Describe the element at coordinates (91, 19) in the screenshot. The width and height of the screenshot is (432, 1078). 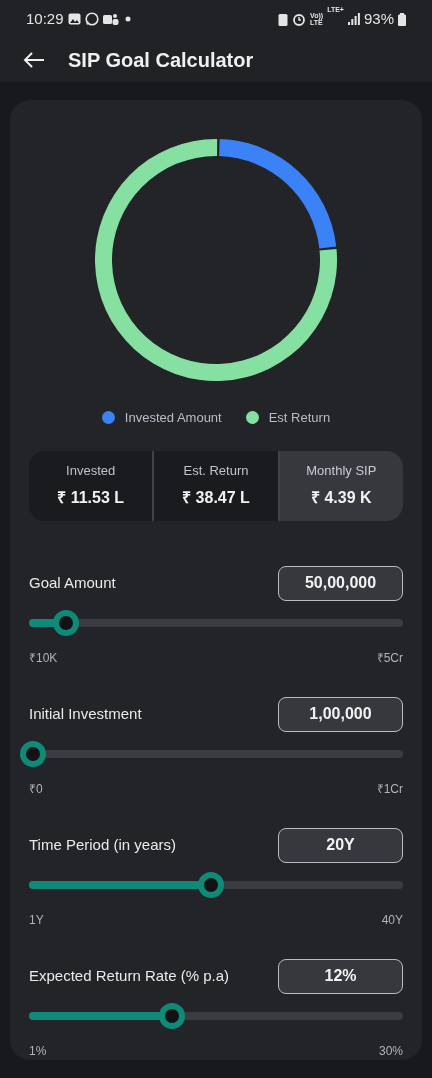
I see `chat-bubble-icon` at that location.